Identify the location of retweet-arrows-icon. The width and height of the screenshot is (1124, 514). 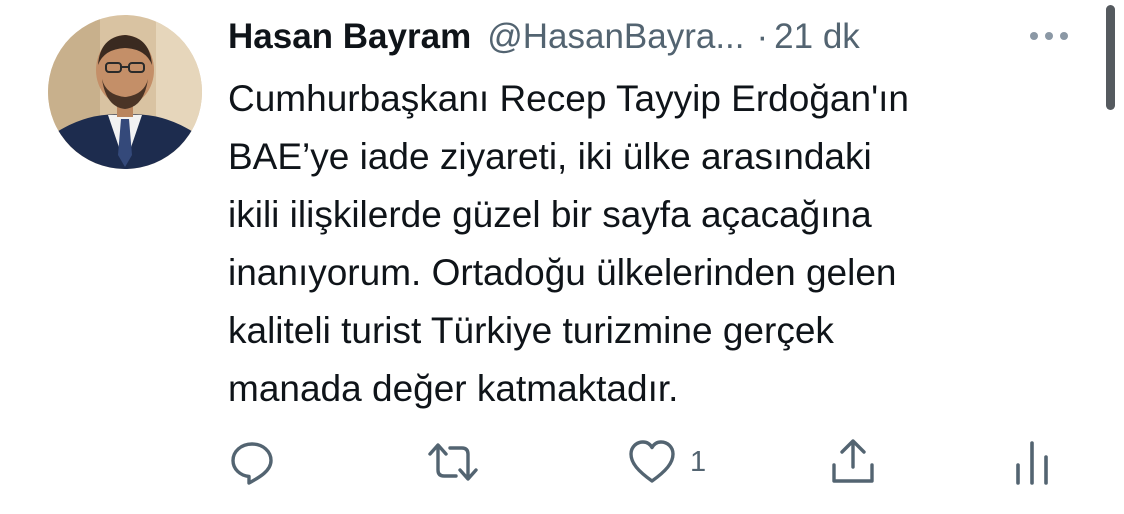
(453, 462).